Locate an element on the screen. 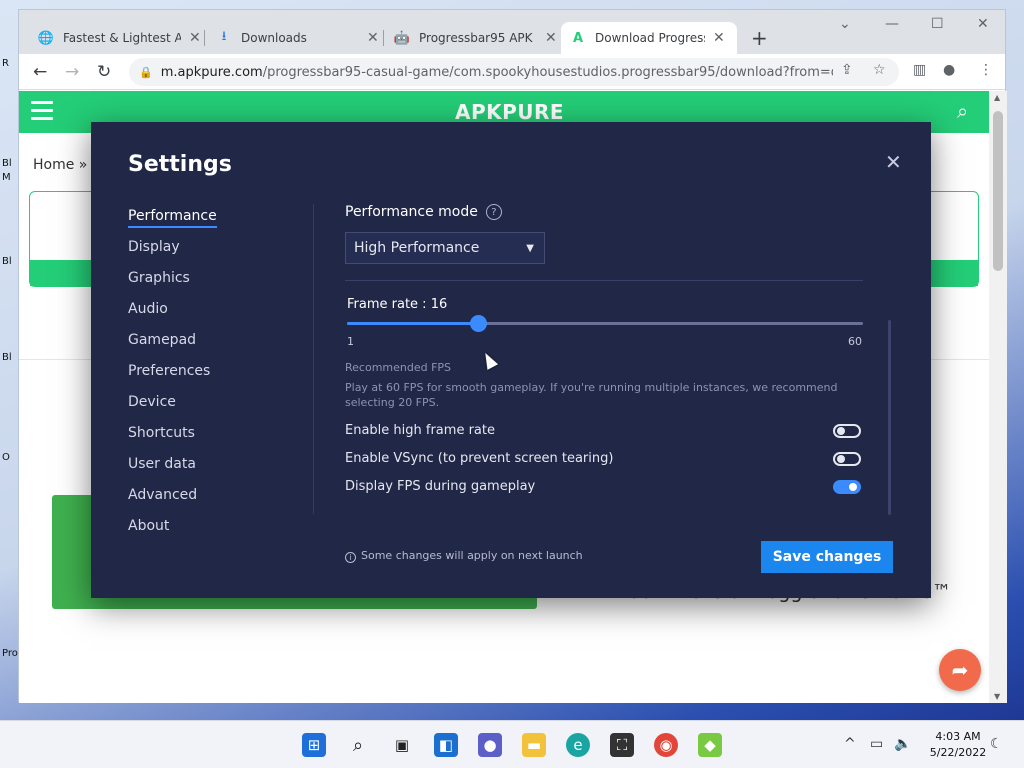 Image resolution: width=1024 pixels, height=768 pixels. sidebar-item-preferences: Preferences is located at coordinates (203, 378).